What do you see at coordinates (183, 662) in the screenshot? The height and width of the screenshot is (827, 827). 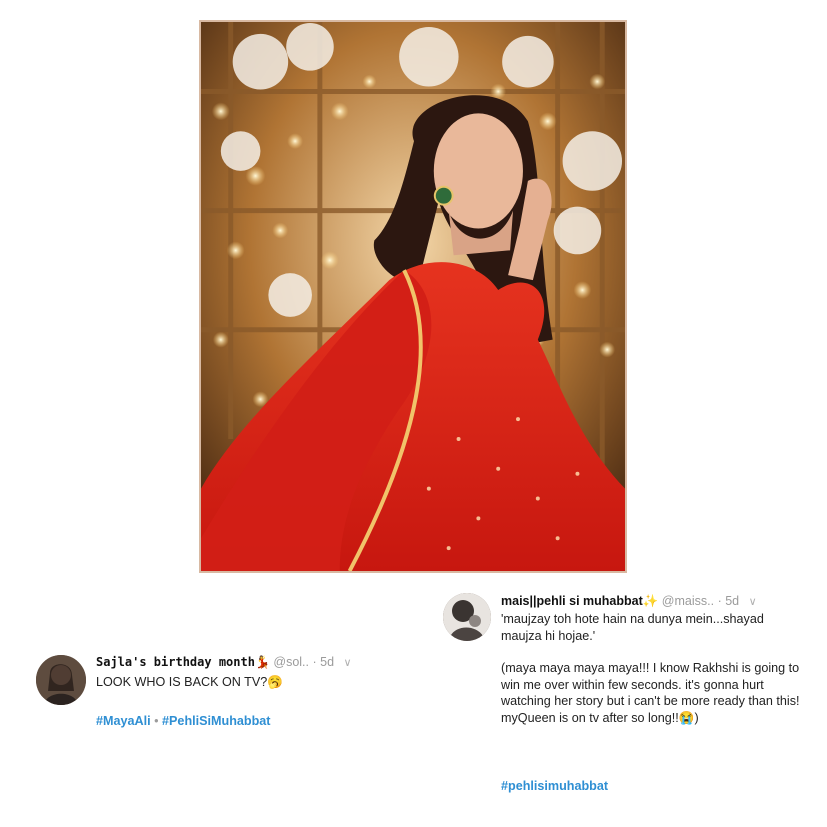 I see `display-name: Sajla's birthday month💃` at bounding box center [183, 662].